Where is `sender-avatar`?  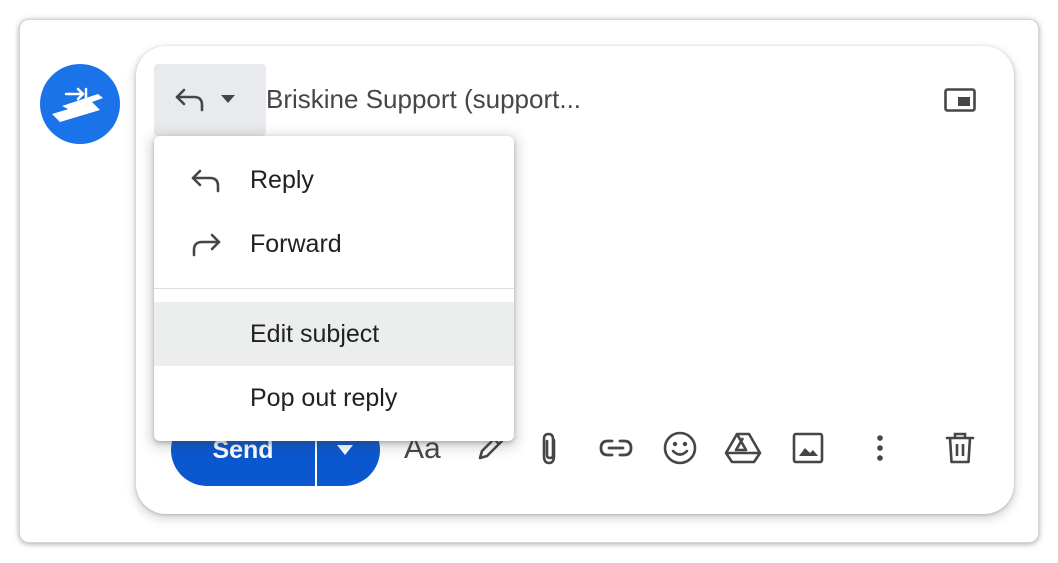
sender-avatar is located at coordinates (80, 104).